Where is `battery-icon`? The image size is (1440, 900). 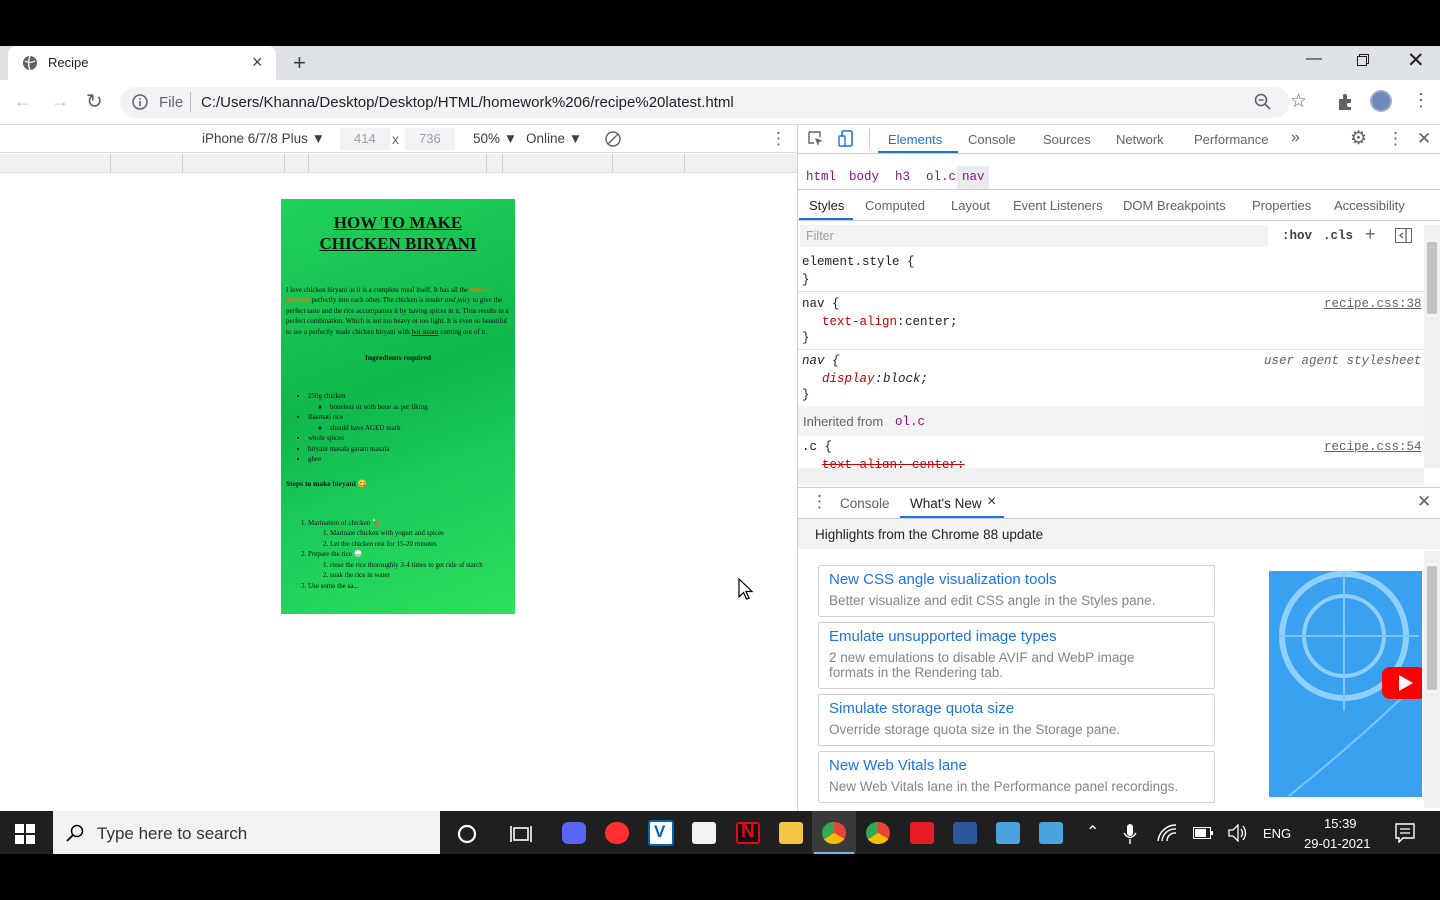 battery-icon is located at coordinates (1203, 833).